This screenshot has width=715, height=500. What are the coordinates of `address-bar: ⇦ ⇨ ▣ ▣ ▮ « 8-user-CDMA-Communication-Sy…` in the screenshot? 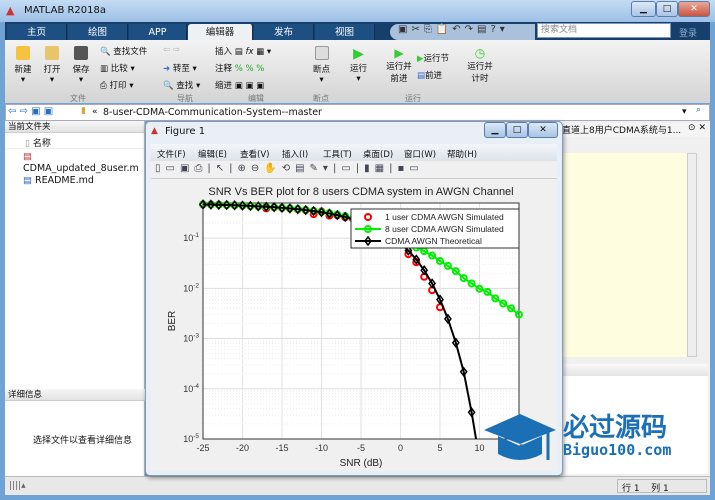 It's located at (357, 112).